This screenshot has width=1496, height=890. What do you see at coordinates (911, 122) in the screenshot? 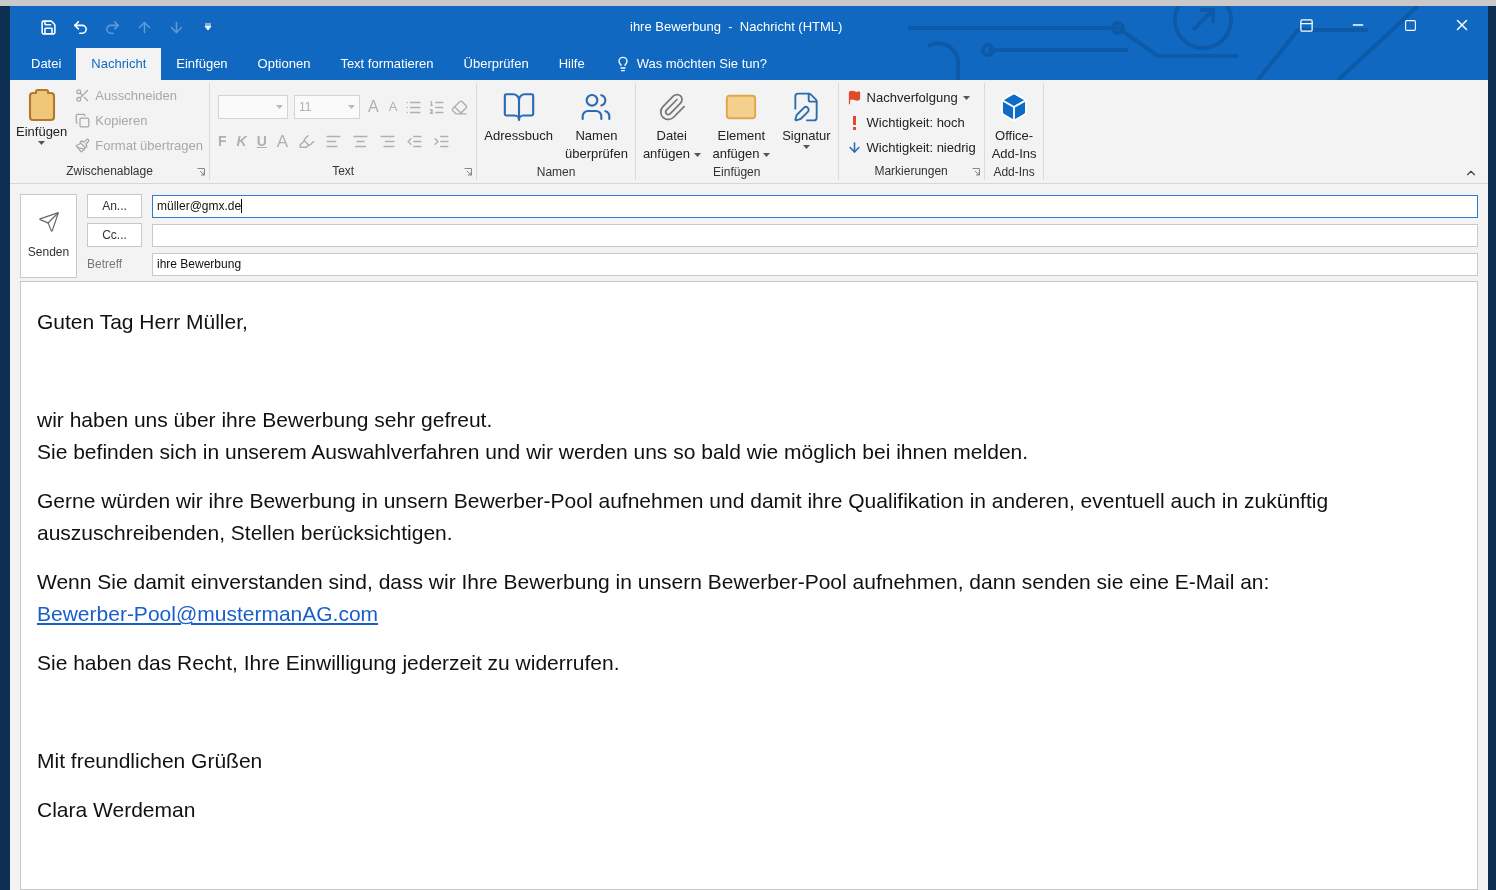
I see `ribbon-button: Wichtigkeit: hoch` at bounding box center [911, 122].